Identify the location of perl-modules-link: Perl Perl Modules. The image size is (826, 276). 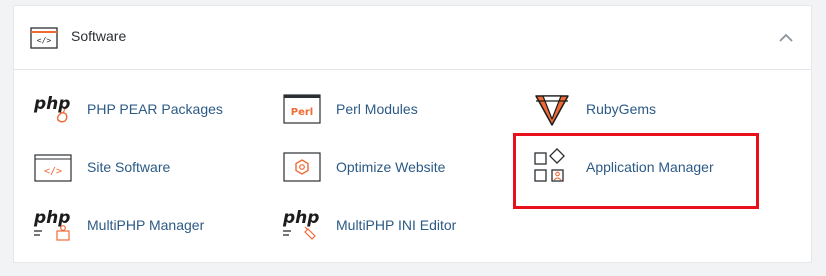
(392, 109).